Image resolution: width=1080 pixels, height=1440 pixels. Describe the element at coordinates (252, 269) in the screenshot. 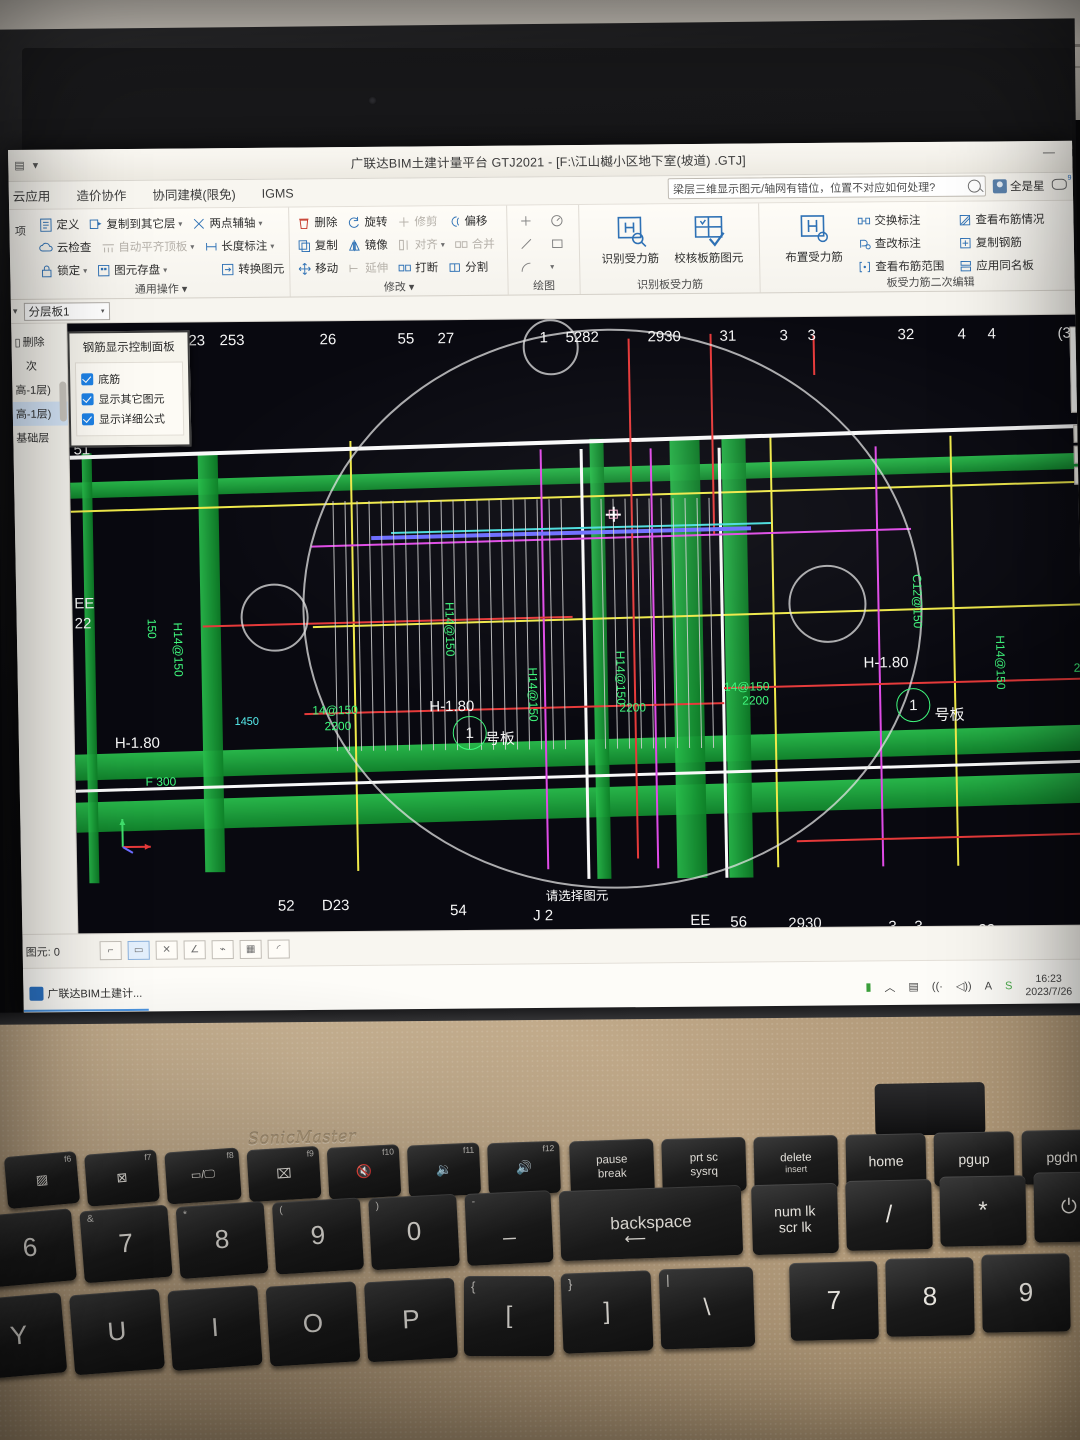

I see `ribbon-btn-convert-element: 转换图元` at that location.